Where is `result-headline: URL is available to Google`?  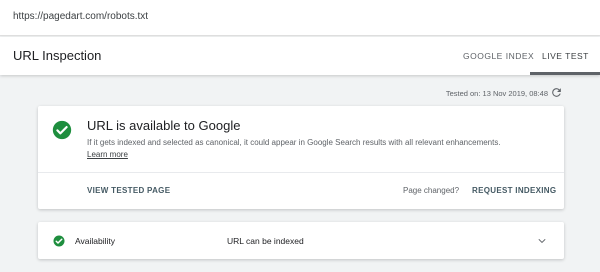
result-headline: URL is available to Google is located at coordinates (164, 125).